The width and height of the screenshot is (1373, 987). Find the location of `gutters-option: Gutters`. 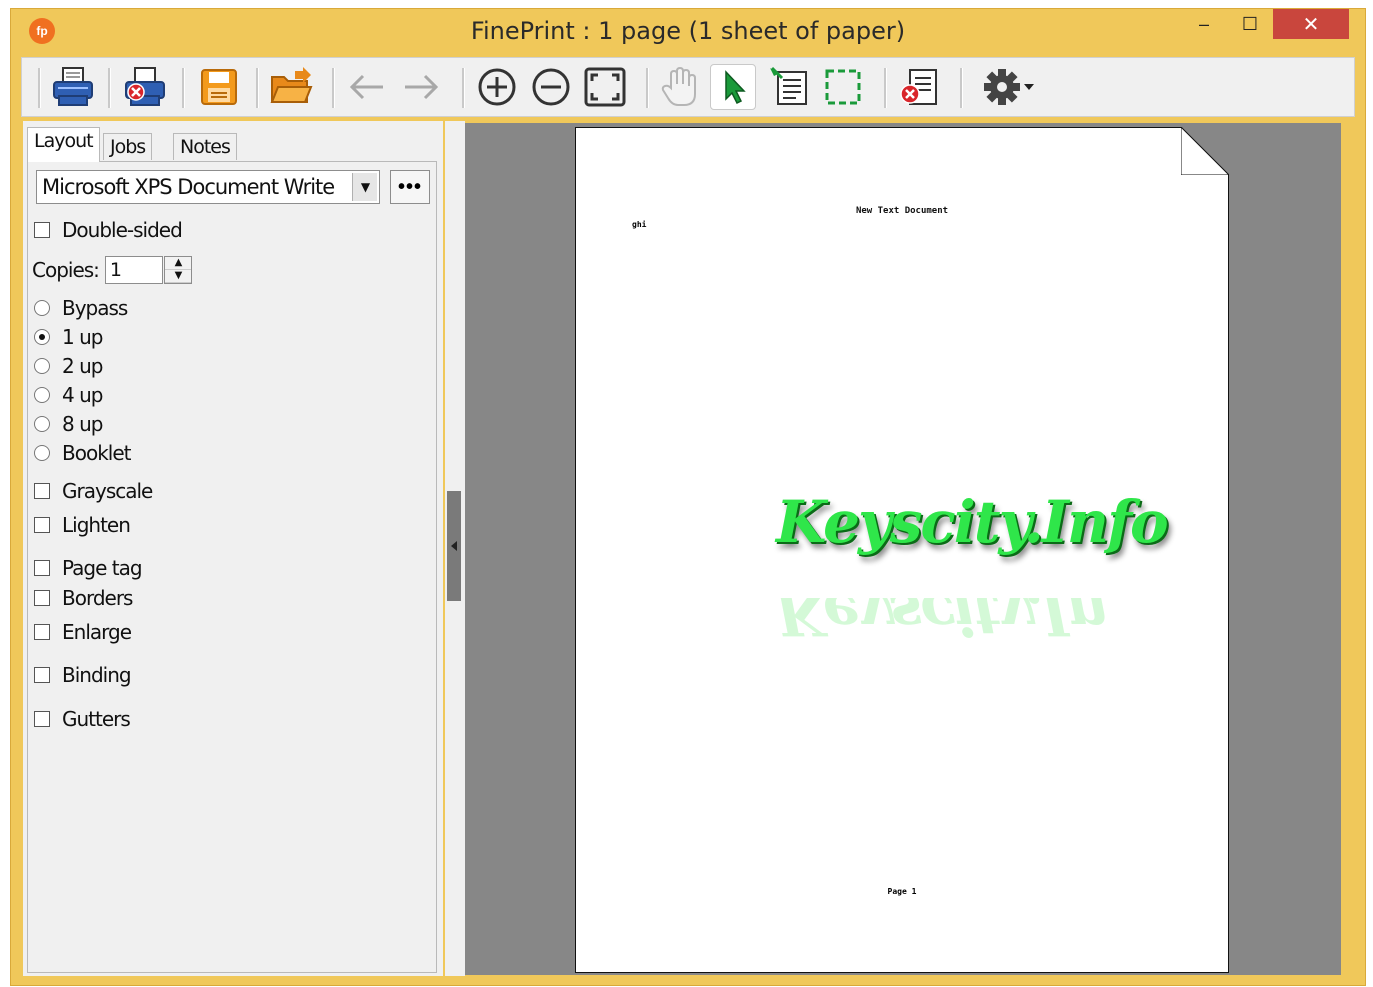

gutters-option: Gutters is located at coordinates (82, 719).